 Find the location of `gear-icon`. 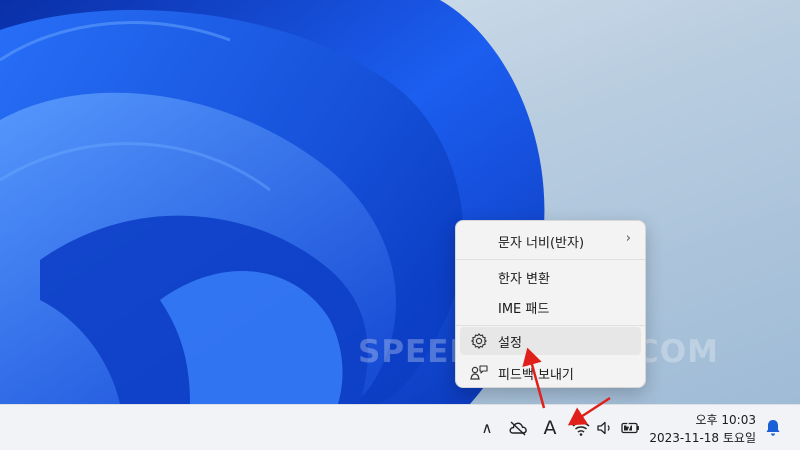

gear-icon is located at coordinates (479, 341).